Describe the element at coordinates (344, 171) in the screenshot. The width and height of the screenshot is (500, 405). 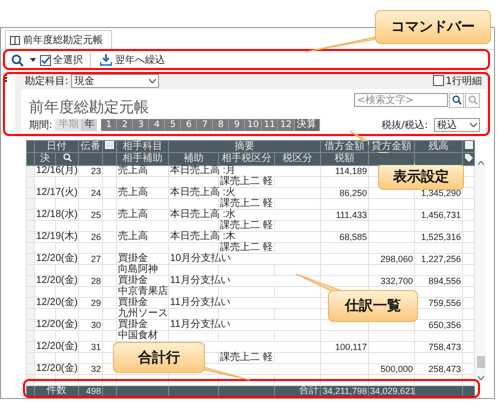
I see `debit-cell: 114,189` at that location.